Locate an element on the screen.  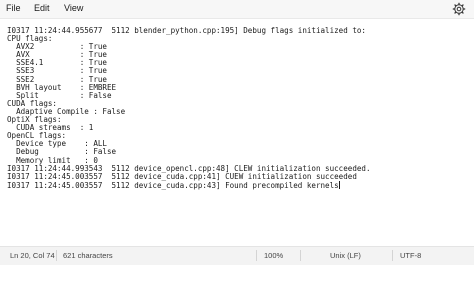
gear-icon is located at coordinates (459, 9).